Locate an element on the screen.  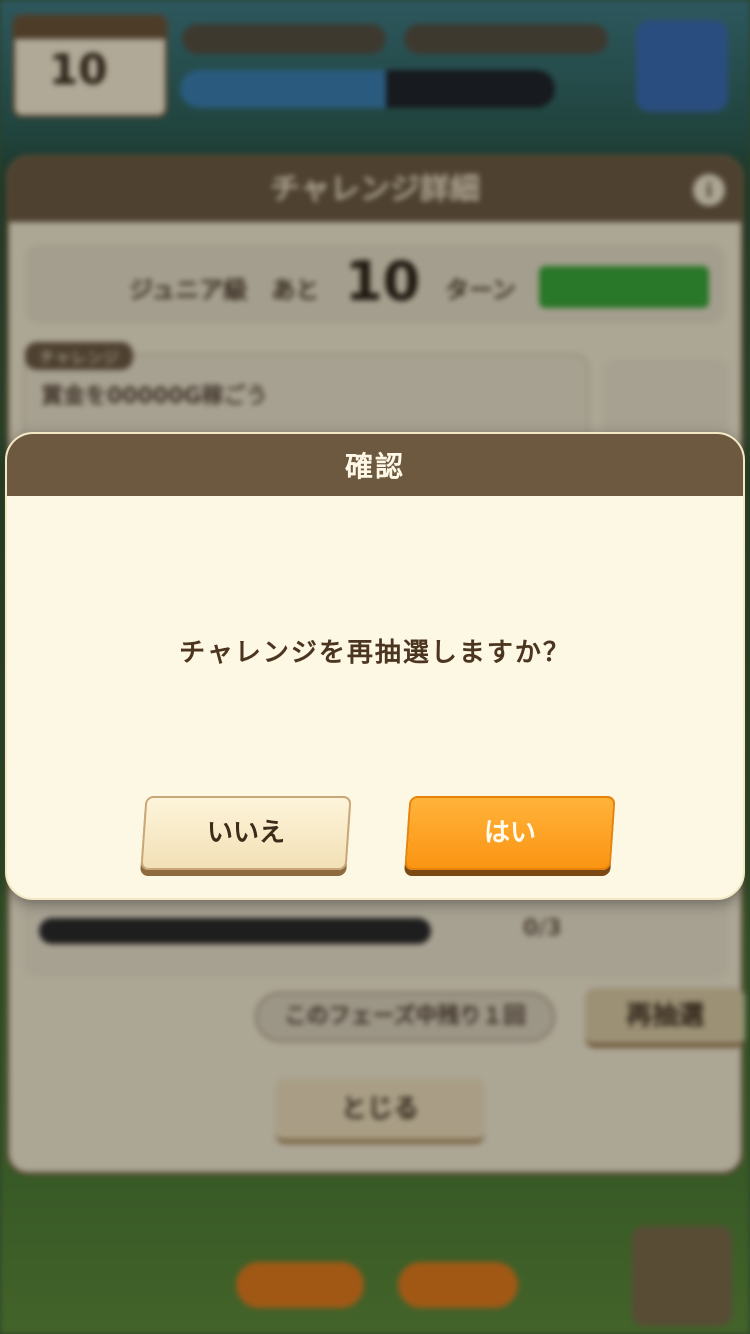
dialog-title: 確認 is located at coordinates (374, 466).